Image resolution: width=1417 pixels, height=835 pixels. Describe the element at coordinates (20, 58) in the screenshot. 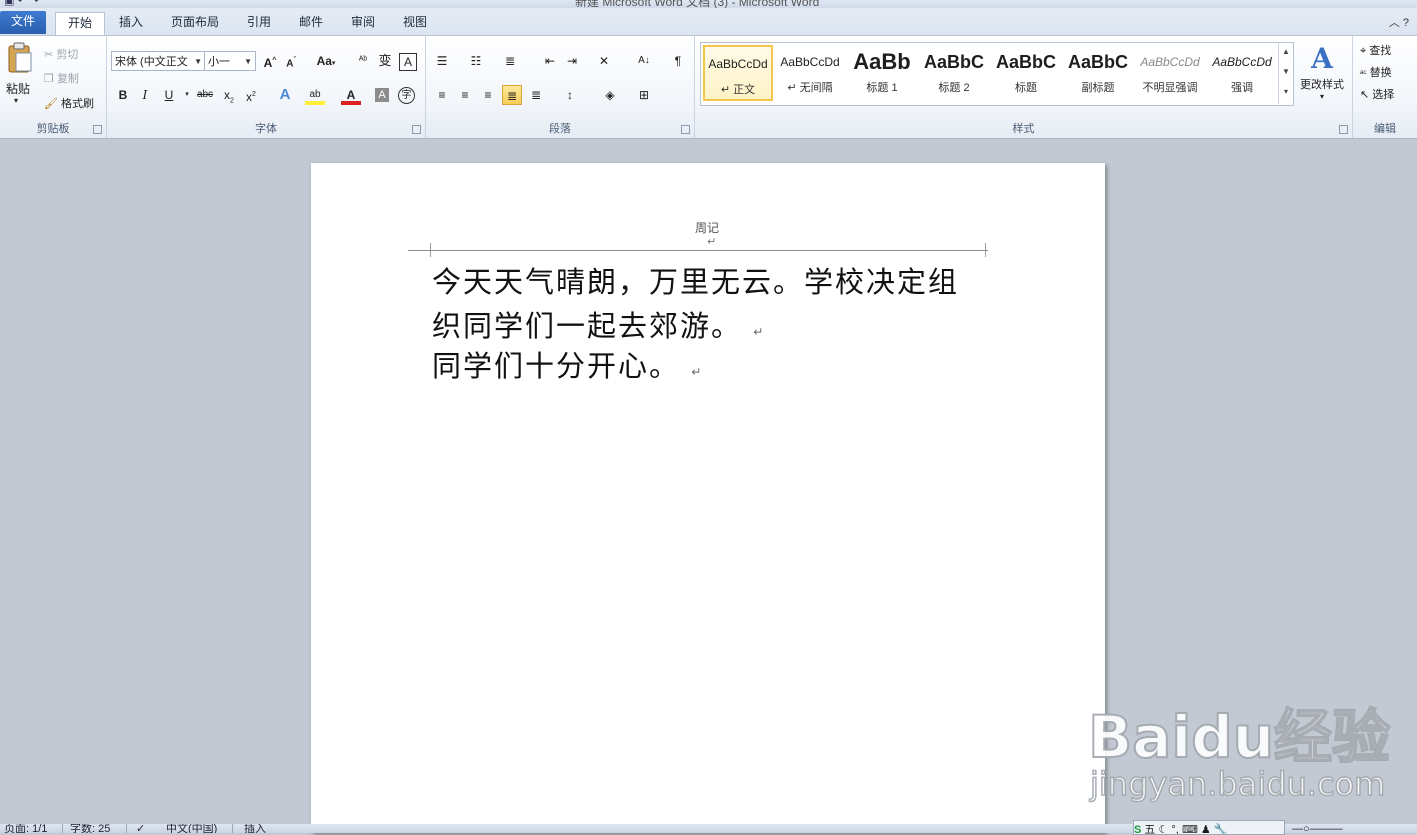

I see `paste-button` at that location.